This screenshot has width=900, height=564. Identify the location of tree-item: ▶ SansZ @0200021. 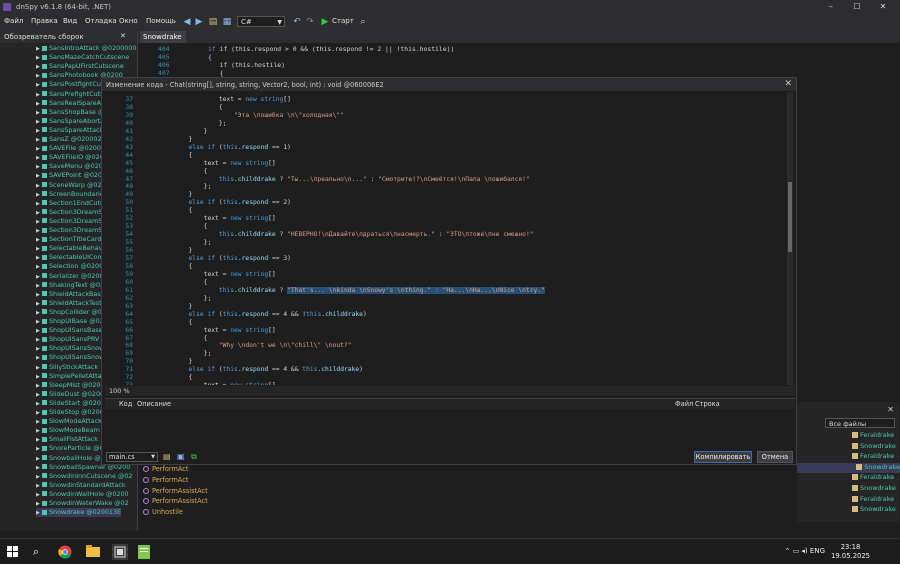
(71, 139).